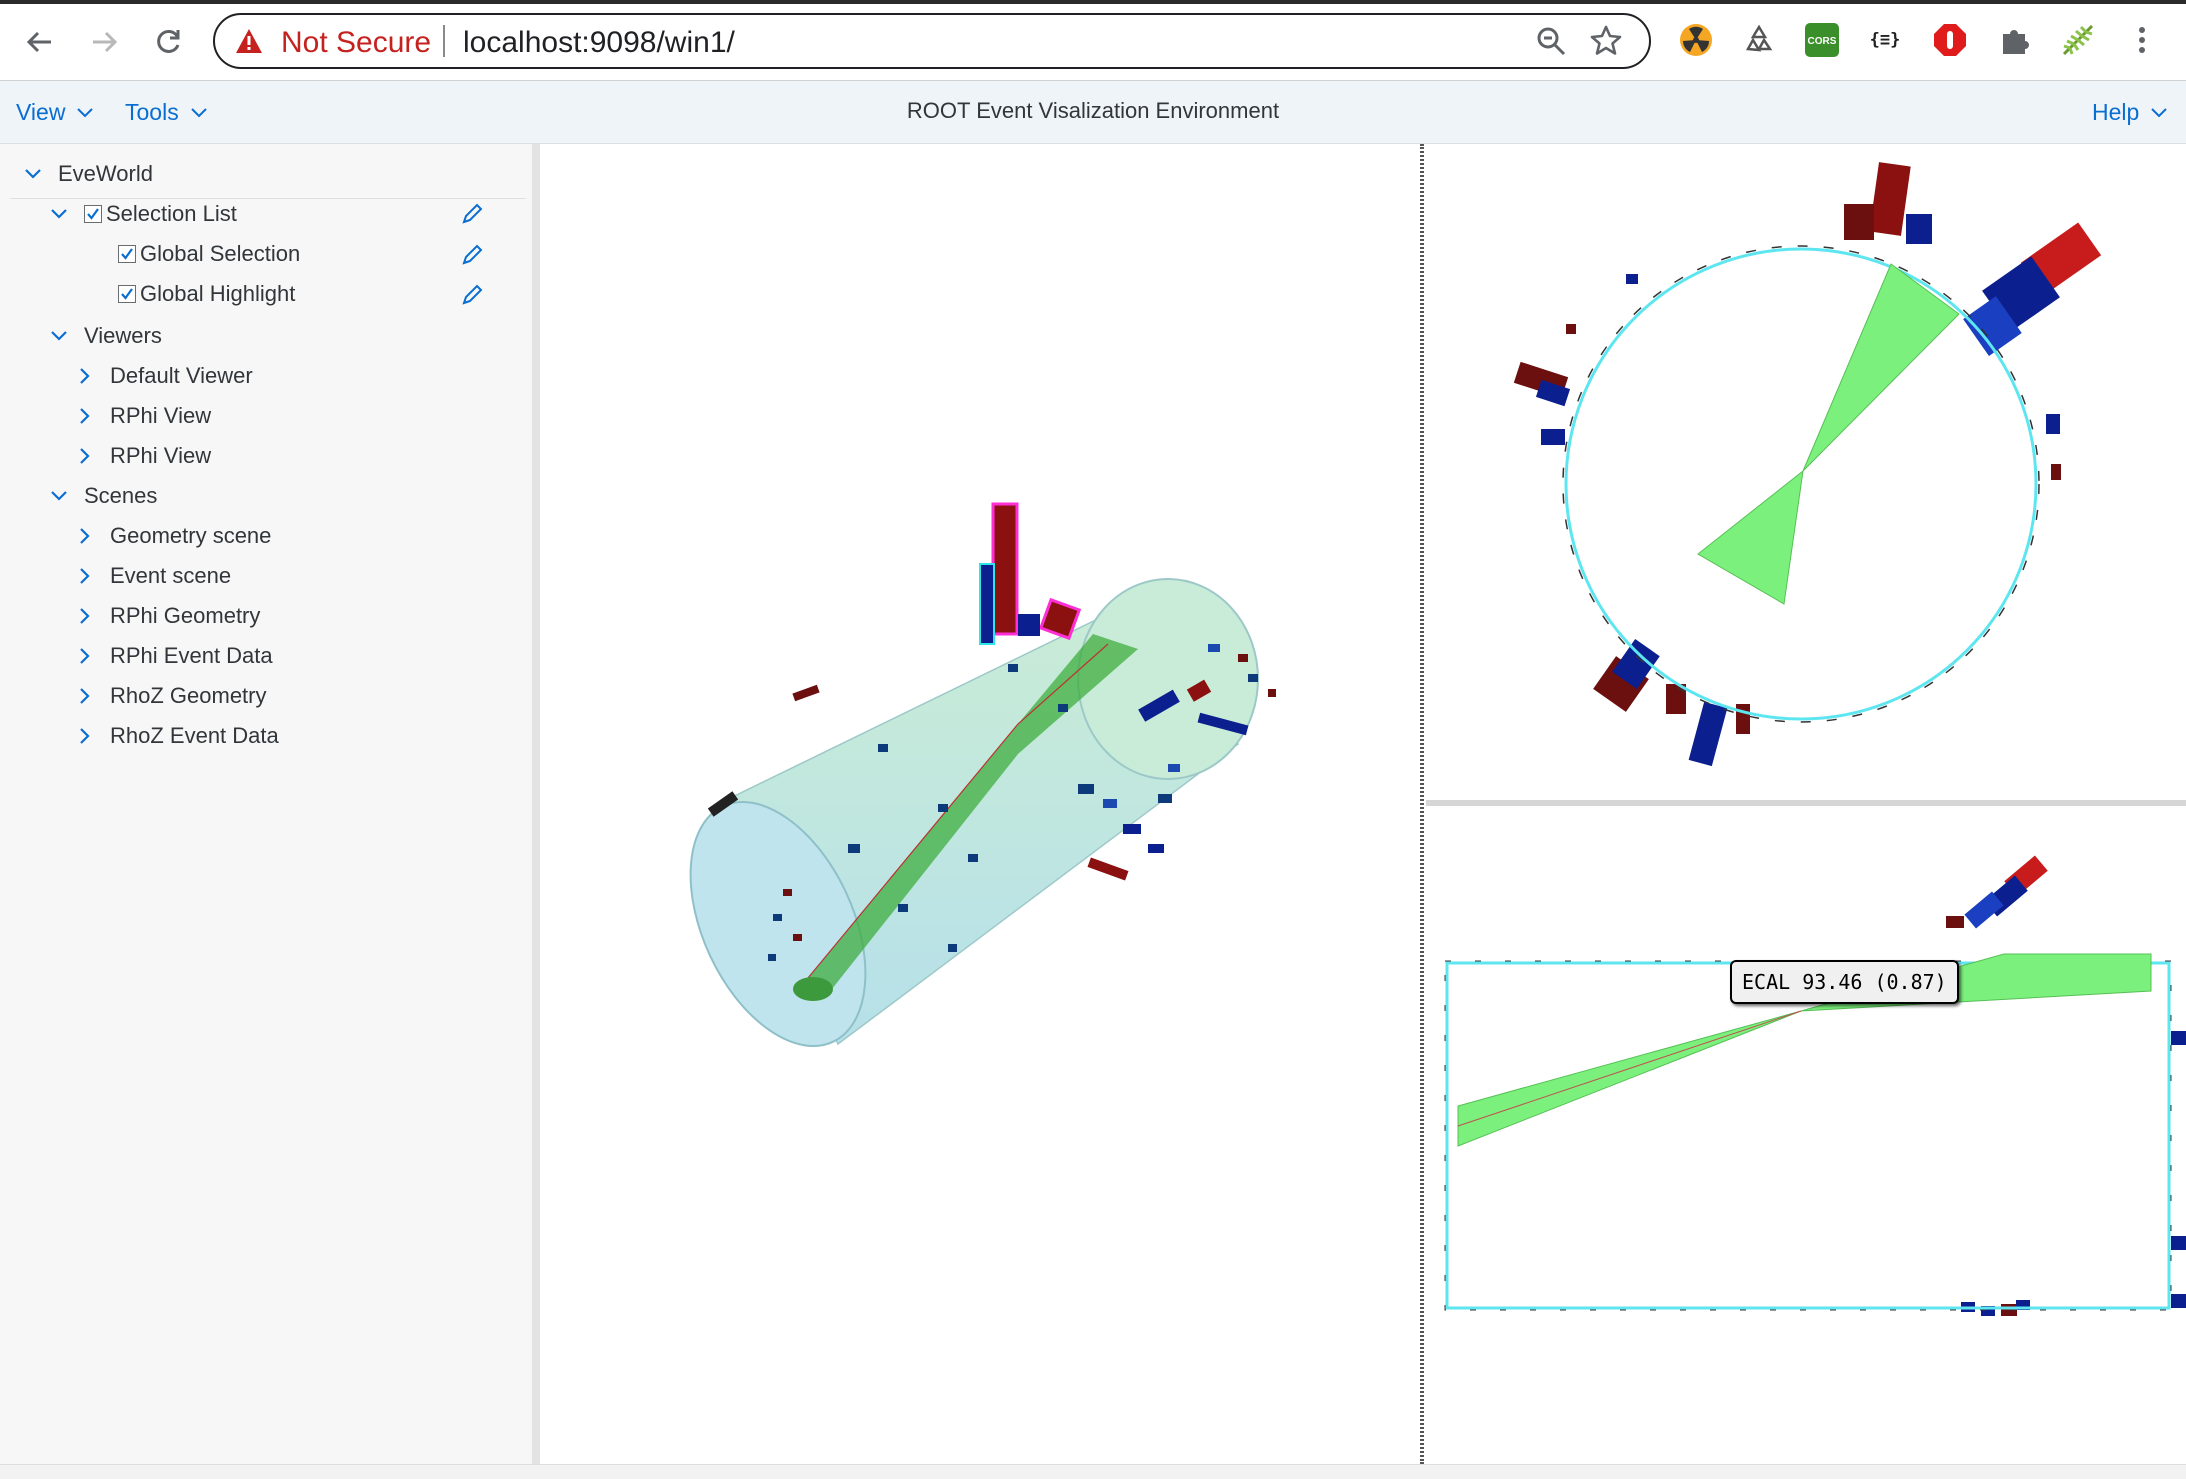 This screenshot has width=2186, height=1479. I want to click on tree-item-geometry-scene: Geometry scene, so click(172, 536).